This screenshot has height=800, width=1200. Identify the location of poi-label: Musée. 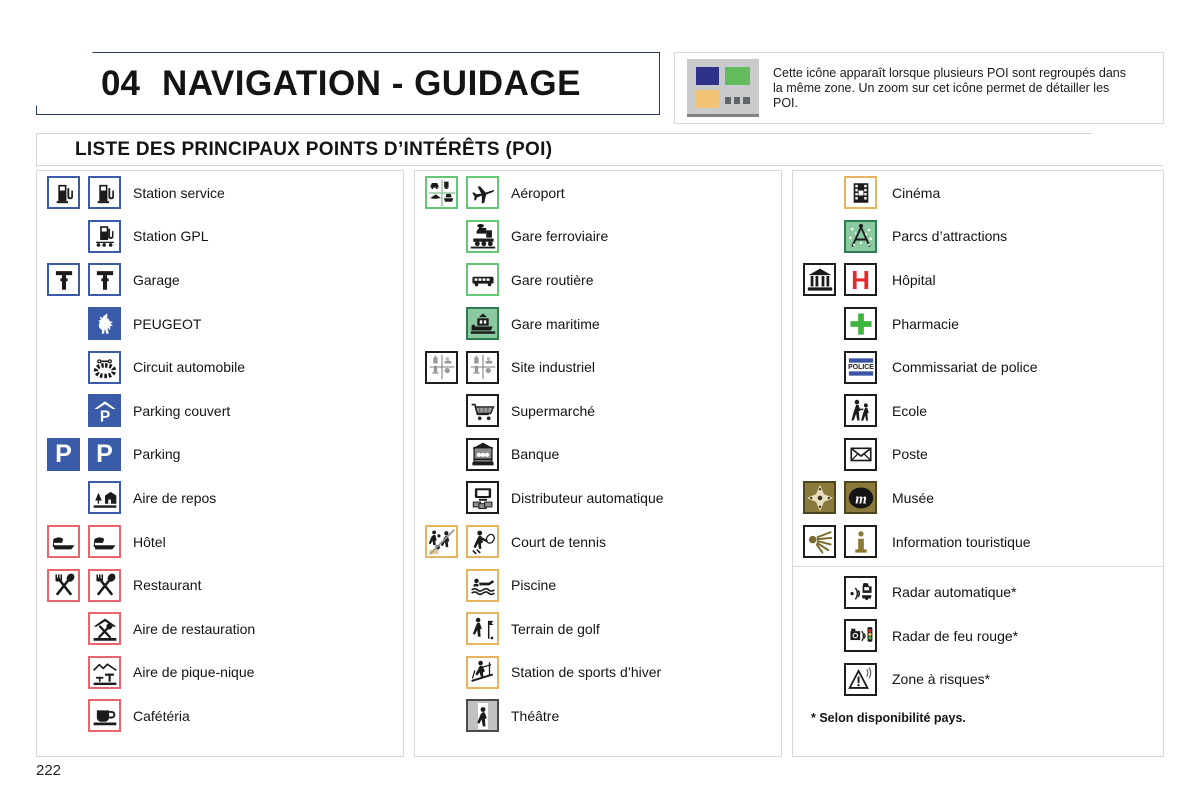
(913, 497).